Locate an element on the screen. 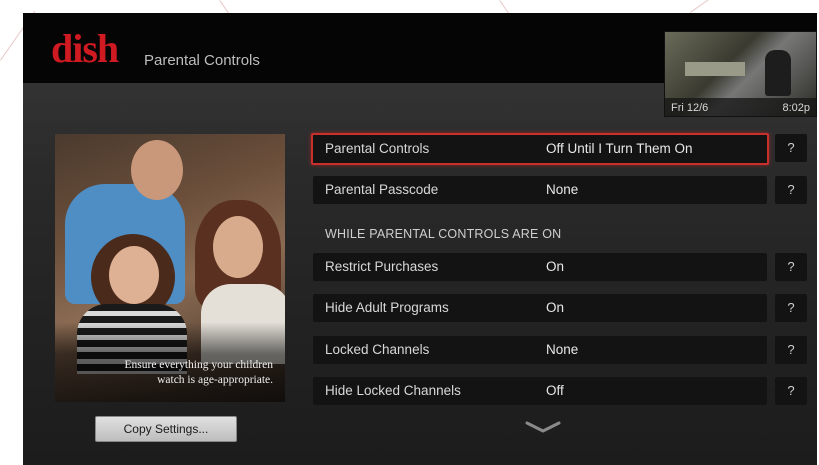 This screenshot has width=819, height=465. chevron-down-icon is located at coordinates (543, 427).